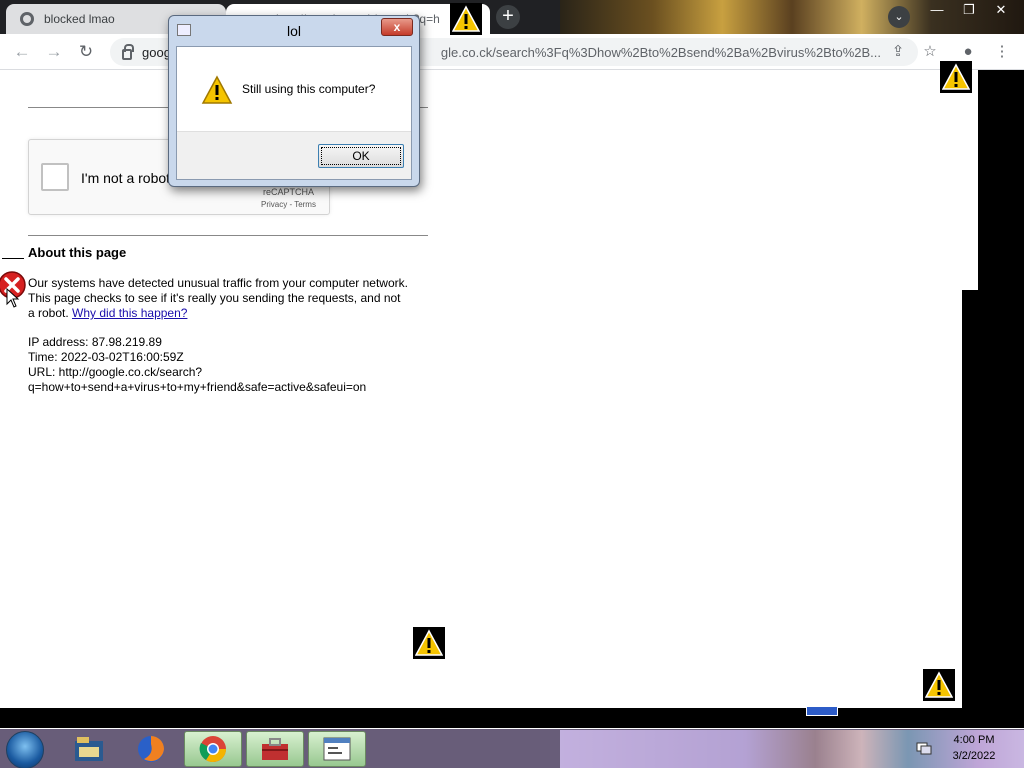  I want to click on dialog-app-icon, so click(337, 749).